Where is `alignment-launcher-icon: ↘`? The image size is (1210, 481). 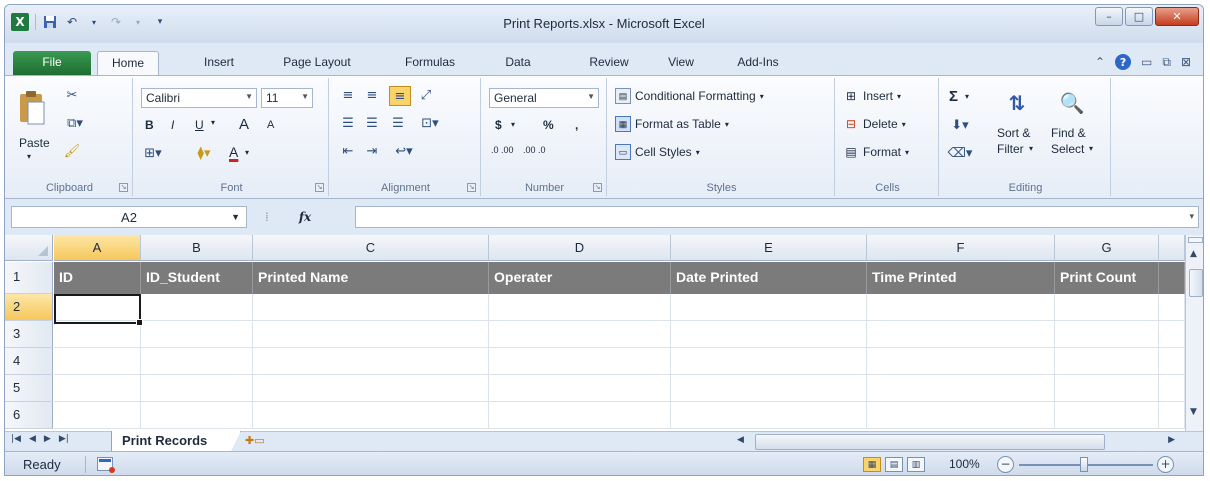
alignment-launcher-icon: ↘ is located at coordinates (471, 187).